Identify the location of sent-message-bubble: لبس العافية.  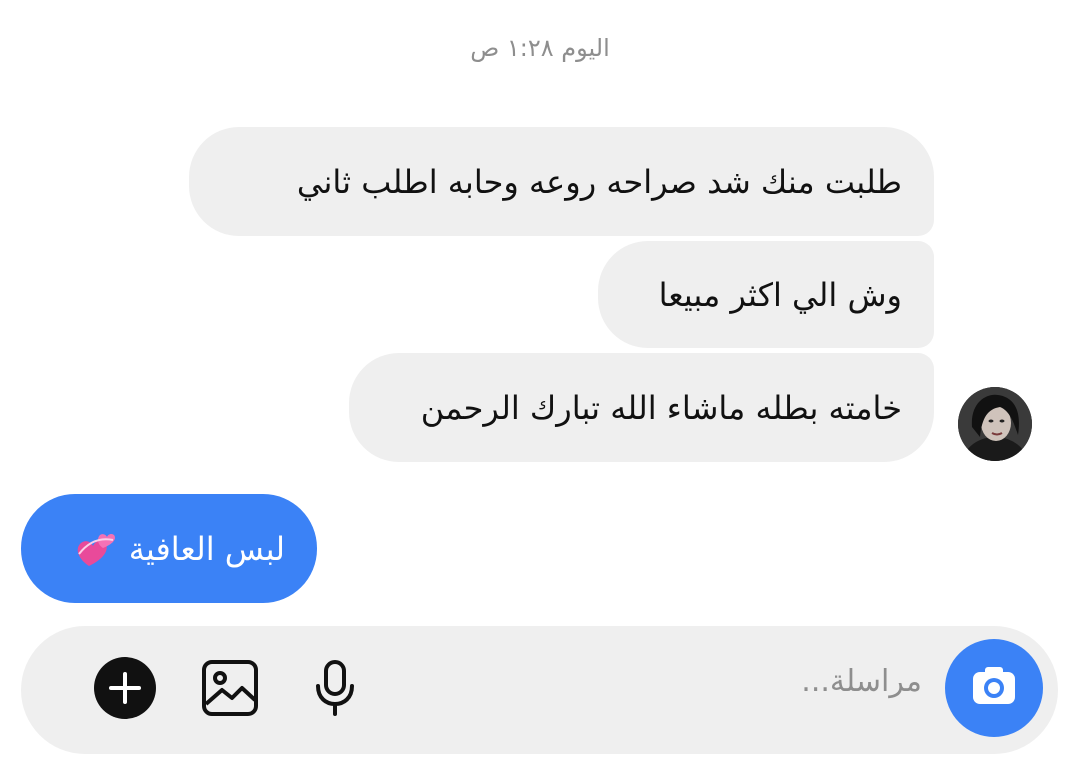
(169, 548).